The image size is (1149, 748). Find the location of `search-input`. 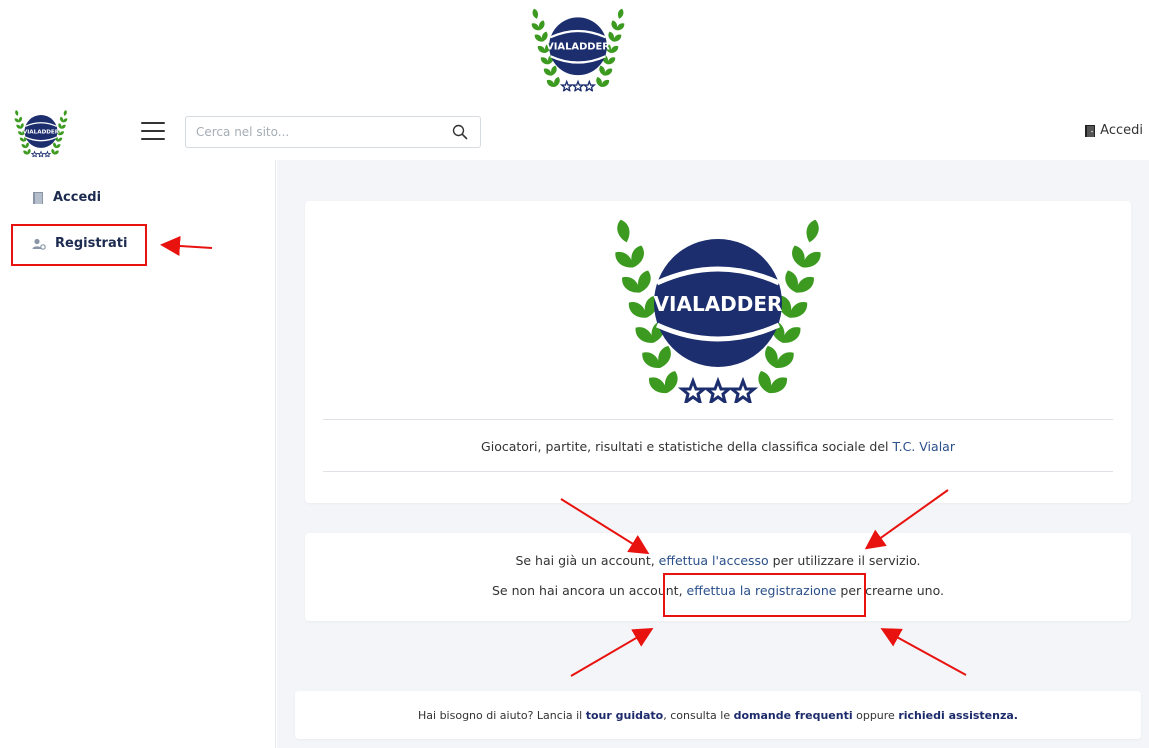

search-input is located at coordinates (311, 132).